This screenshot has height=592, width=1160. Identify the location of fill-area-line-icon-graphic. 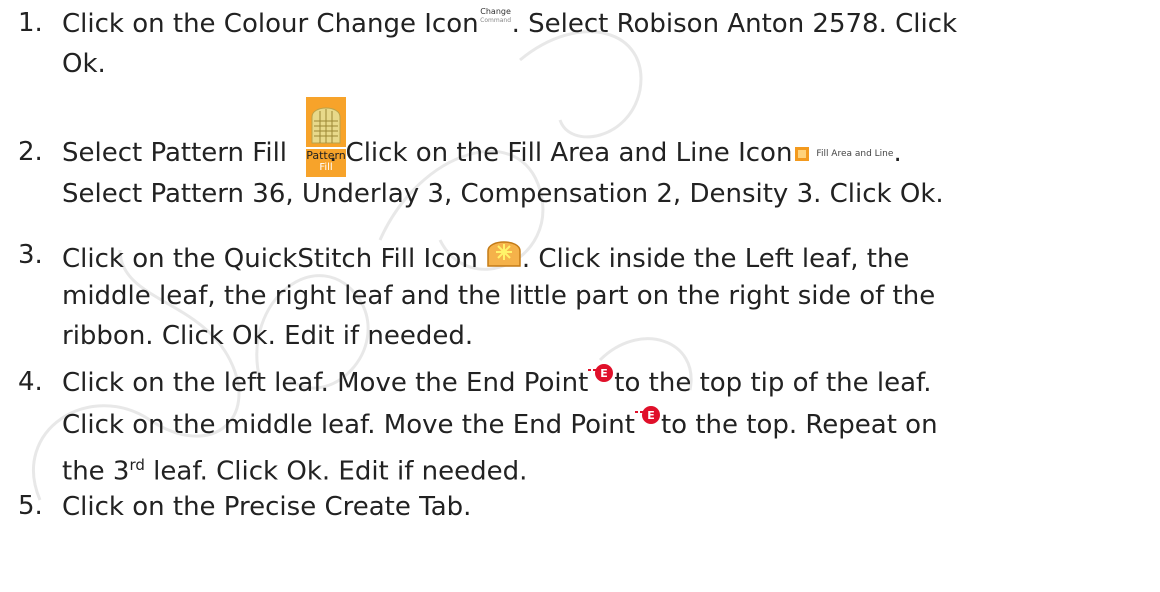
(802, 153).